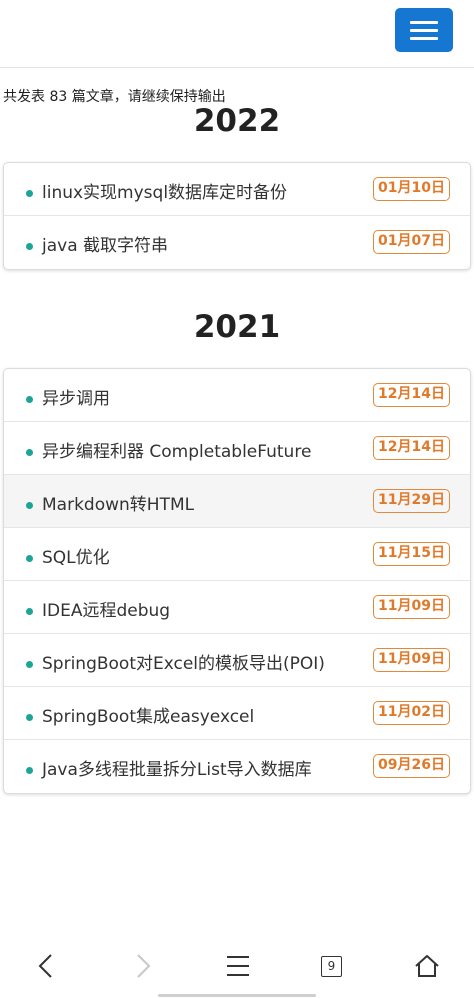 The width and height of the screenshot is (474, 998). I want to click on post-title-link: java 截取字符串, so click(105, 243).